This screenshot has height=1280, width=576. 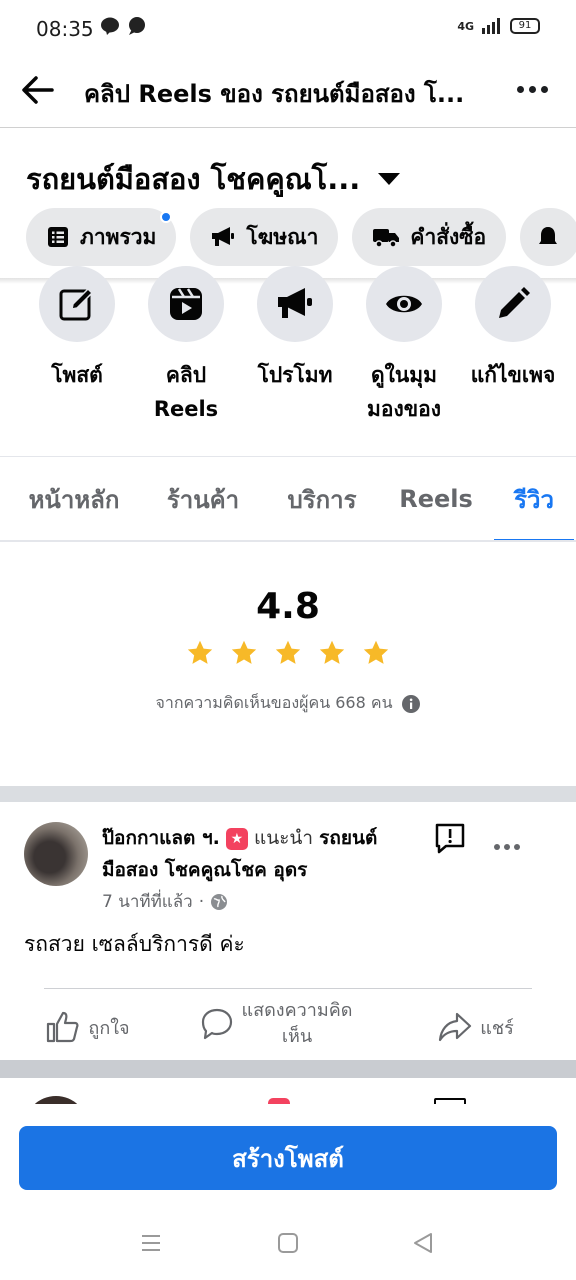 What do you see at coordinates (525, 26) in the screenshot?
I see `battery-icon: 91` at bounding box center [525, 26].